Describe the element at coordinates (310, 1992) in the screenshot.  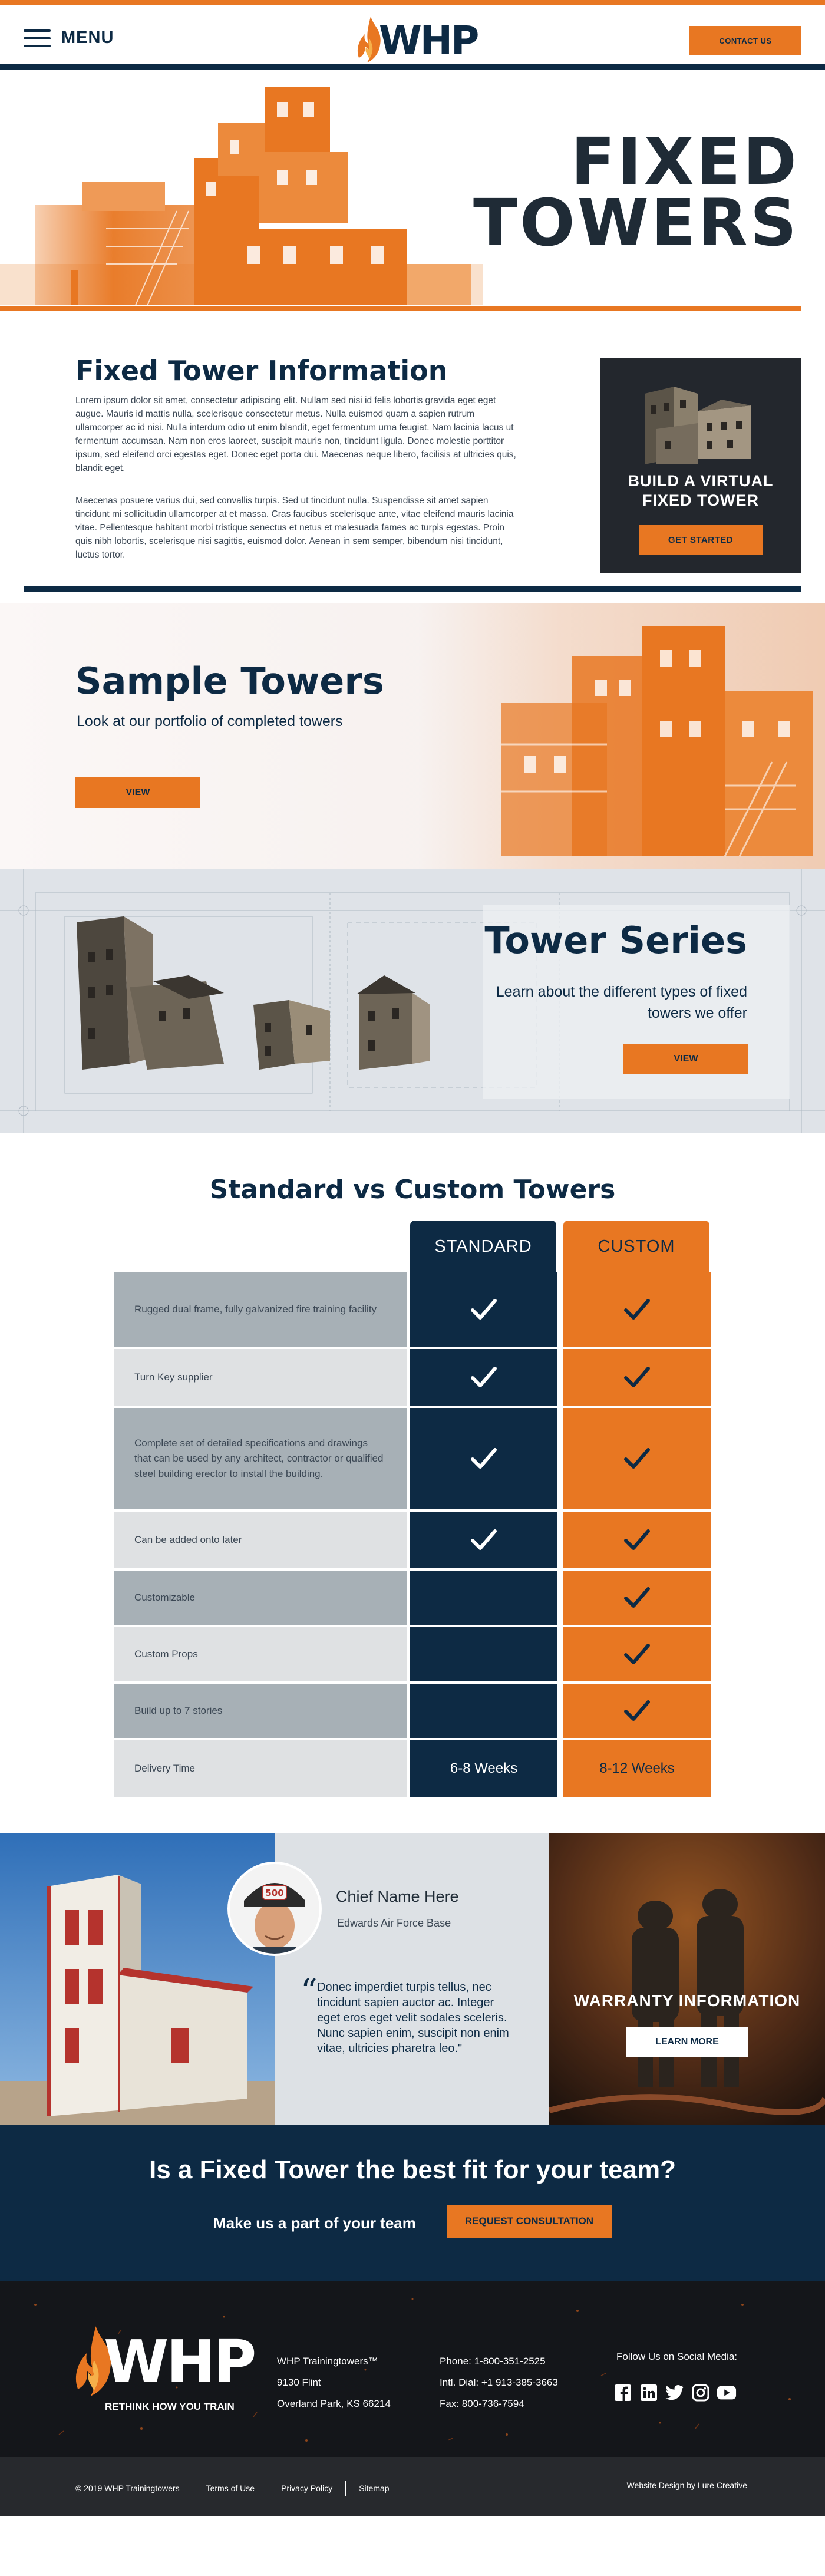
I see `quote-icon: “` at that location.